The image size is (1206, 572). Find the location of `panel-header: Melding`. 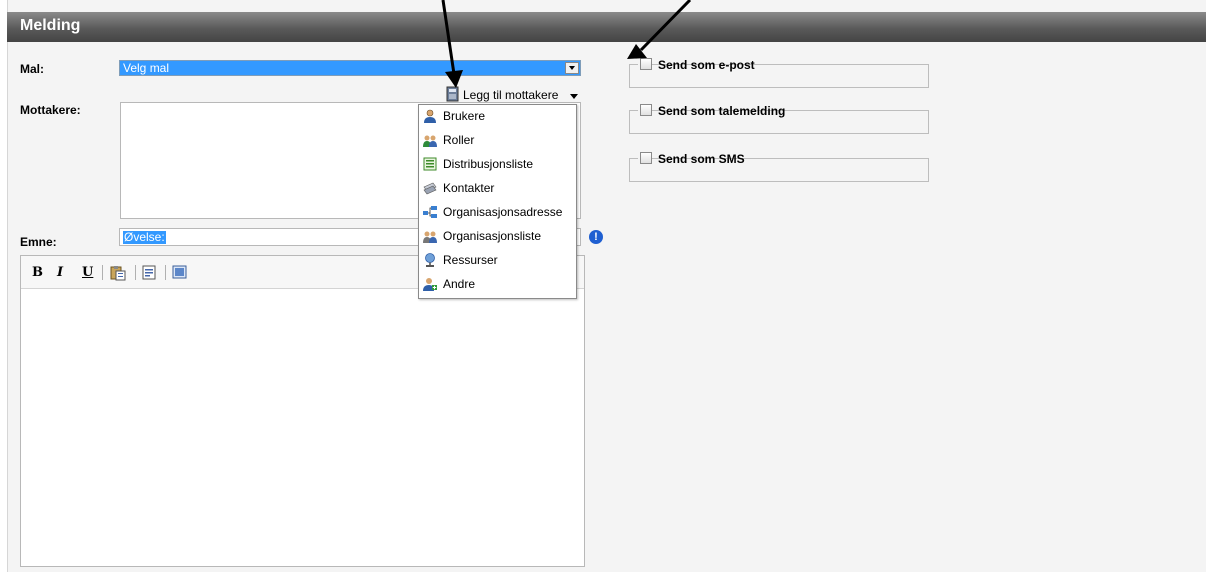

panel-header: Melding is located at coordinates (606, 27).